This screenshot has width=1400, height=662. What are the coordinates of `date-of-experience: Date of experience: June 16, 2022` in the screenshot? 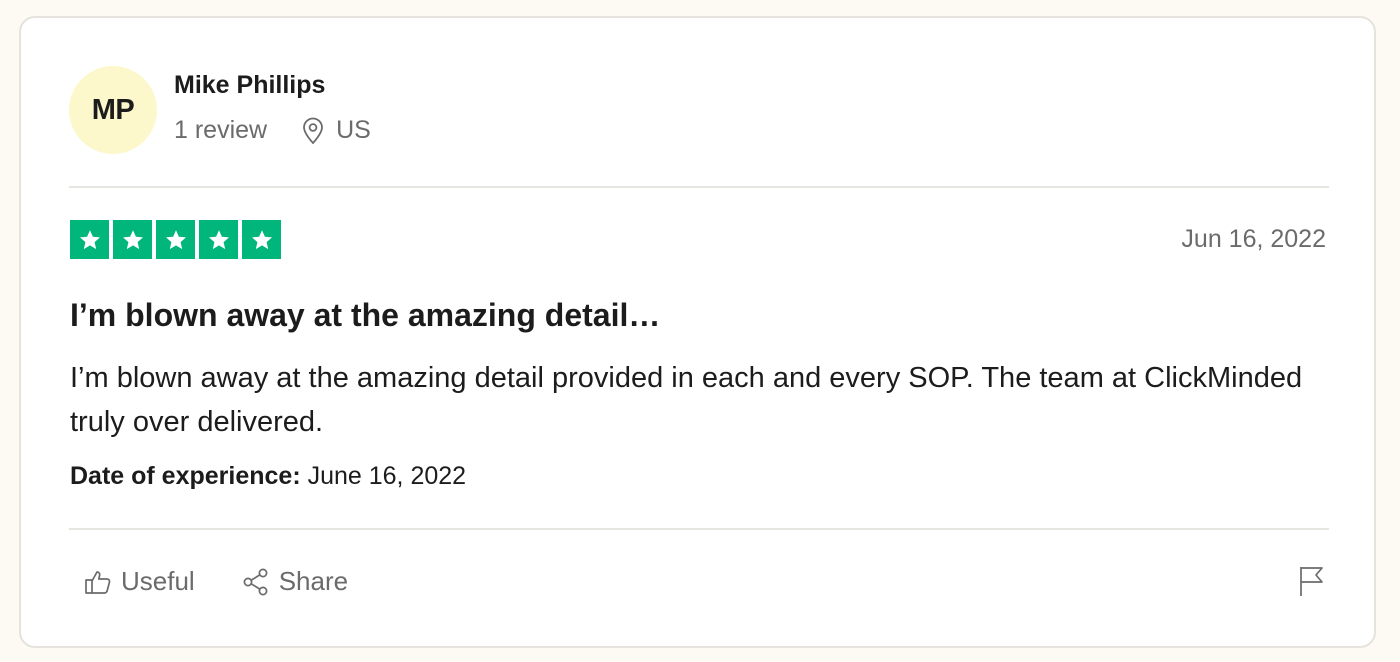 It's located at (268, 476).